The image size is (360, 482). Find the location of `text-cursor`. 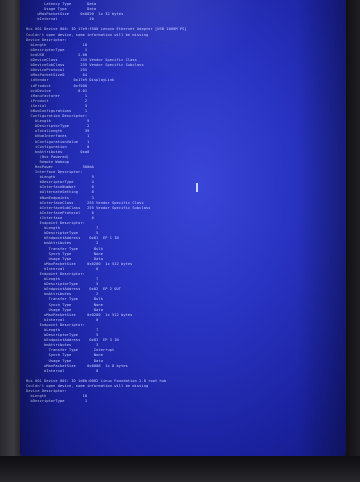

text-cursor is located at coordinates (197, 187).